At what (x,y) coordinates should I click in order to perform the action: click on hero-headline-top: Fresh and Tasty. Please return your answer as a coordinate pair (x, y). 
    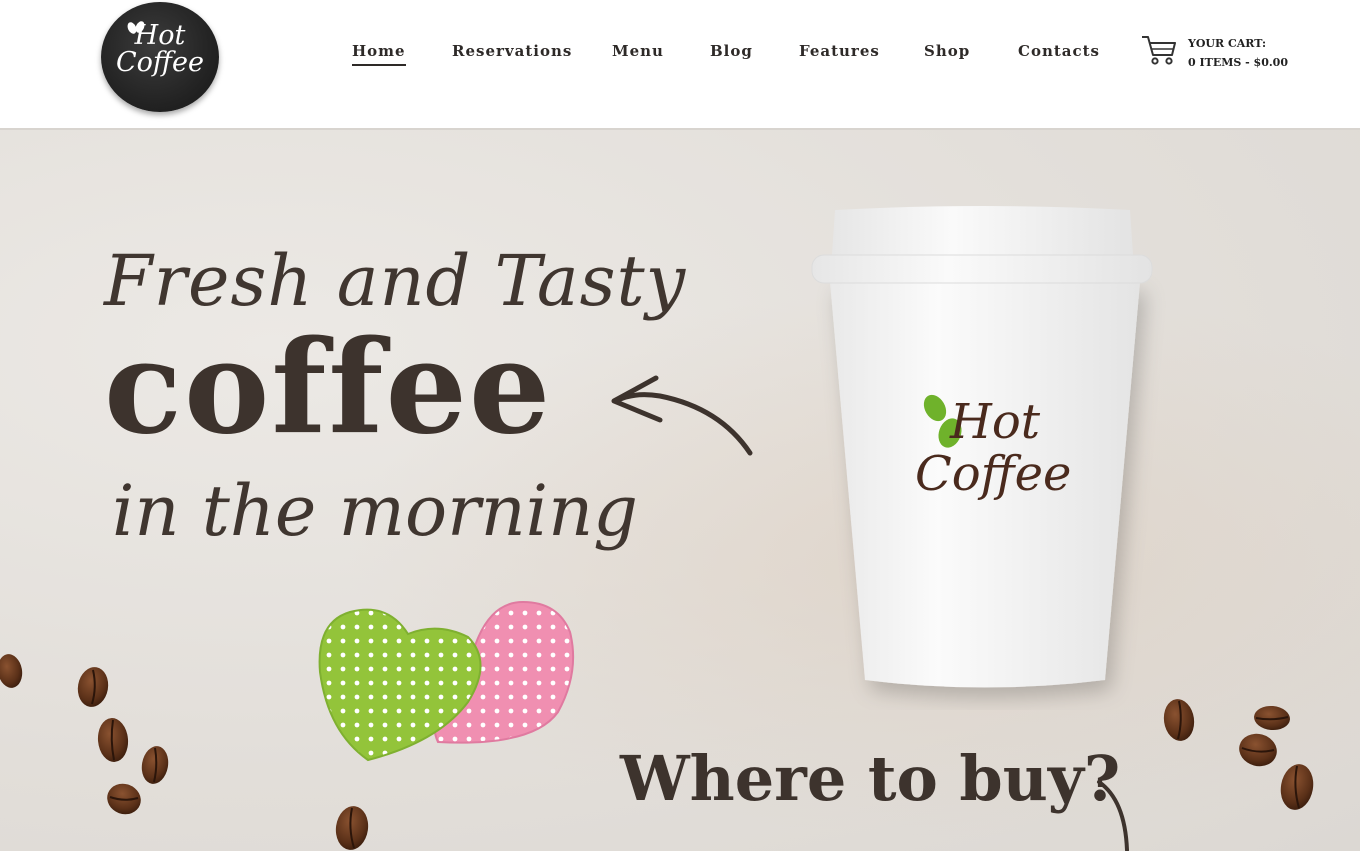
    Looking at the image, I should click on (395, 281).